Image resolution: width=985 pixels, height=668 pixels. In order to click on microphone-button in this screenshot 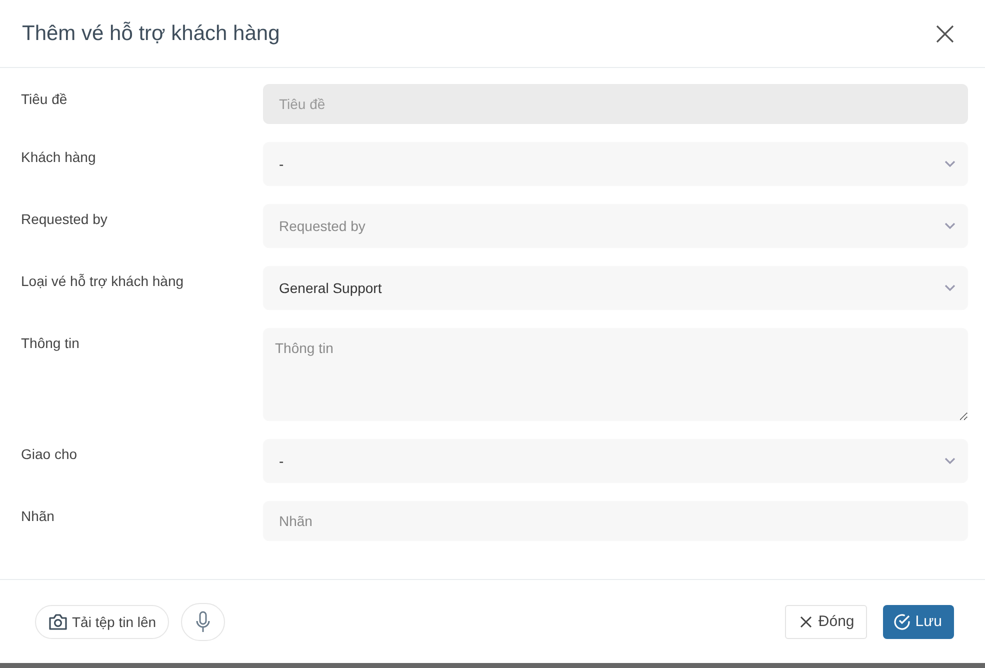, I will do `click(203, 621)`.